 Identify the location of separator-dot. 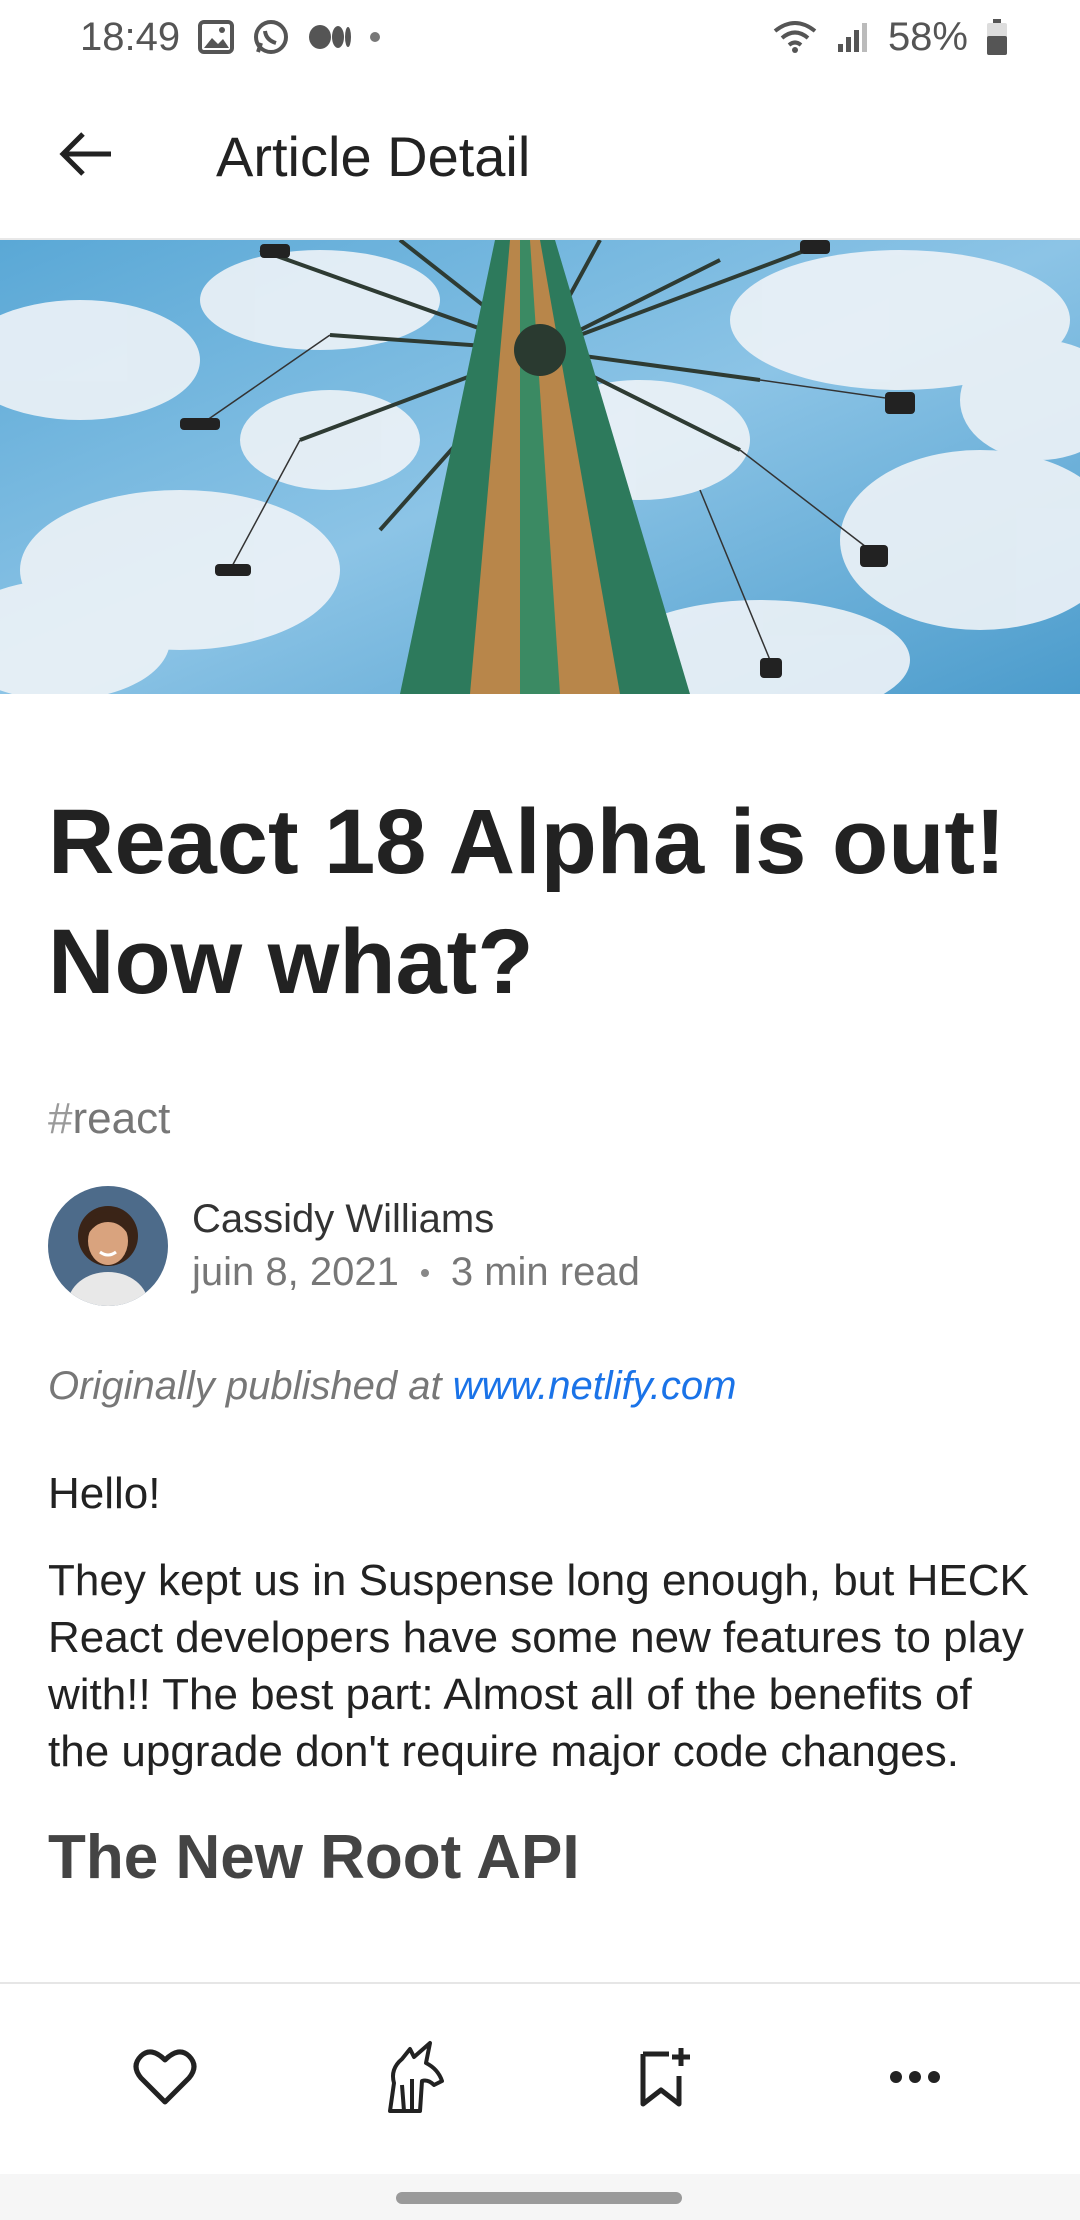
(424, 1272).